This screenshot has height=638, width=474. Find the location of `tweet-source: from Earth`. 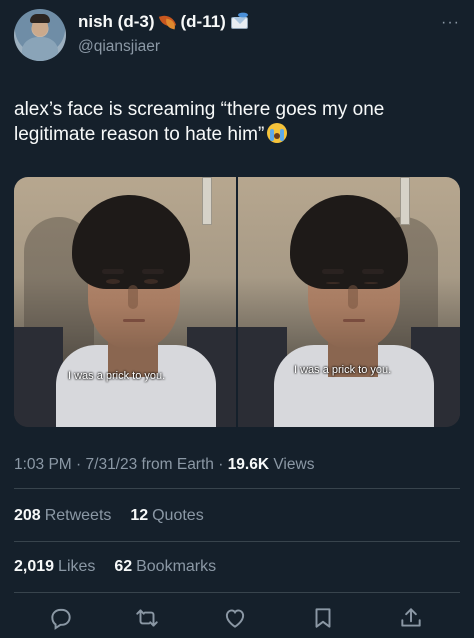

tweet-source: from Earth is located at coordinates (177, 464).